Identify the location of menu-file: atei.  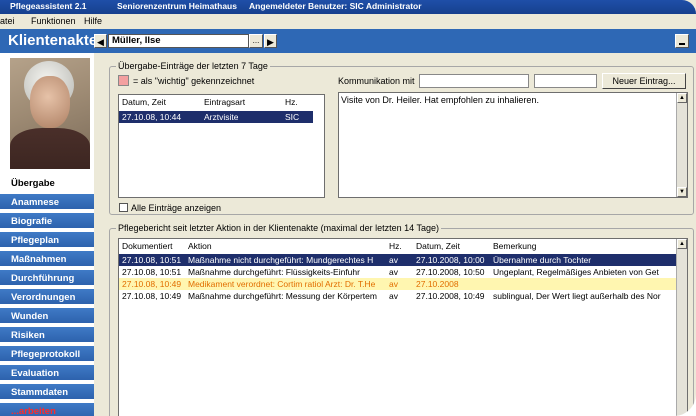
(7, 21).